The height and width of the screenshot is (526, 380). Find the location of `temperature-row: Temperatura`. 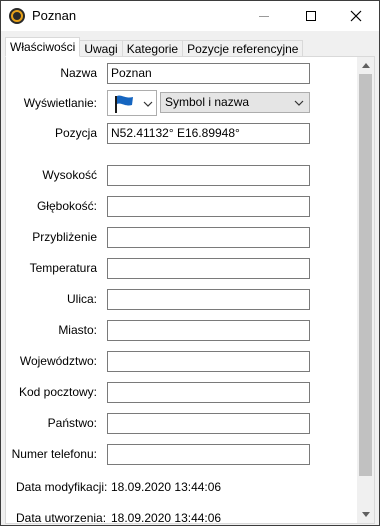

temperature-row: Temperatura is located at coordinates (182, 268).